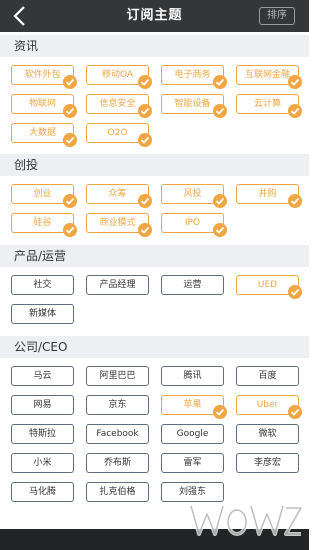 Image resolution: width=320 pixels, height=550 pixels. I want to click on topic-chip: 大数据, so click(44, 135).